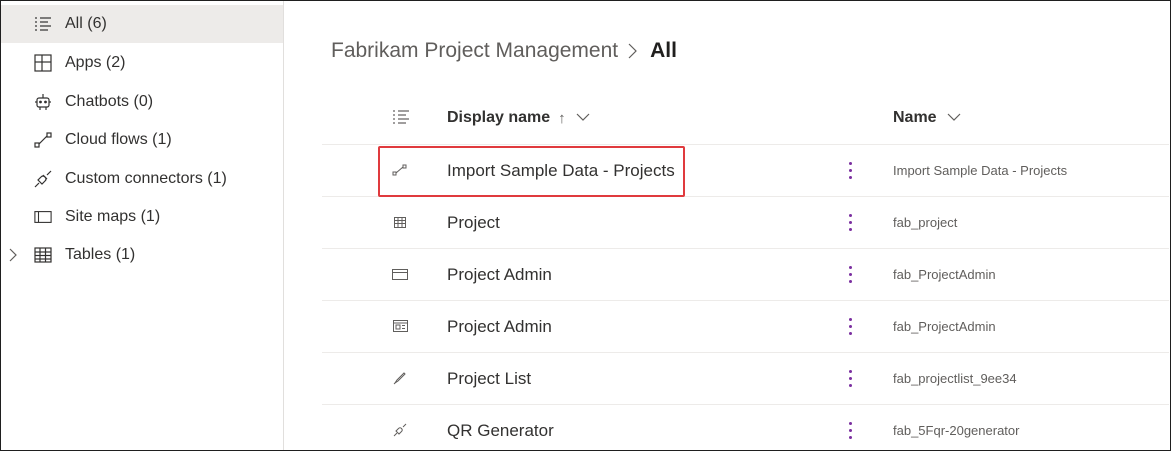 The image size is (1171, 451). Describe the element at coordinates (745, 223) in the screenshot. I see `table-row: Project fab_project` at that location.